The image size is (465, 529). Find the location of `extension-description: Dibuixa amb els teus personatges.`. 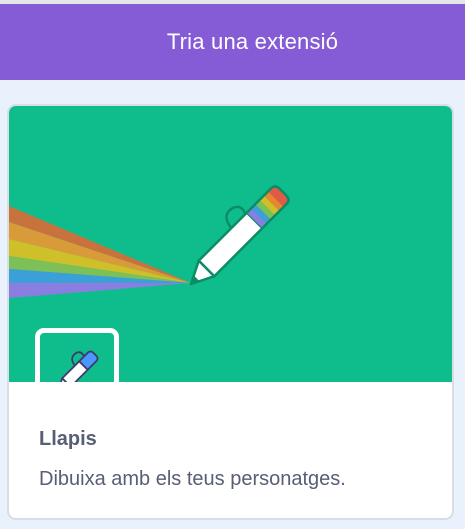

extension-description: Dibuixa amb els teus personatges. is located at coordinates (192, 479).